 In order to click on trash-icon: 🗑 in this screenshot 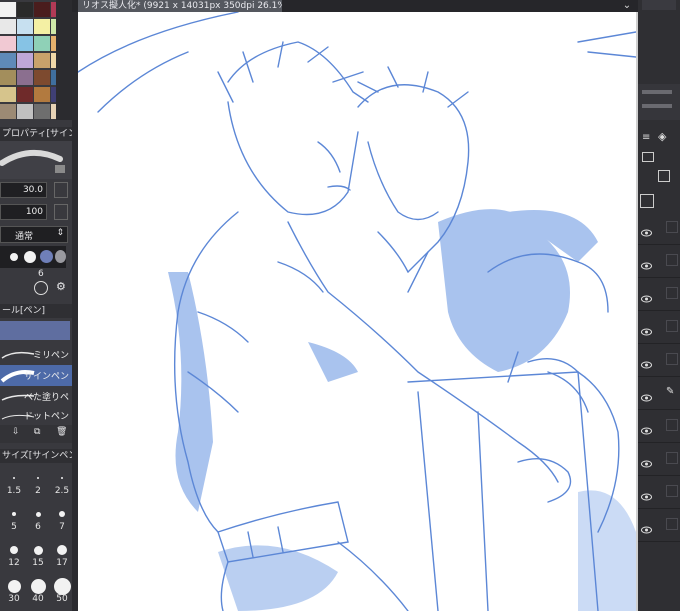, I will do `click(61, 432)`.